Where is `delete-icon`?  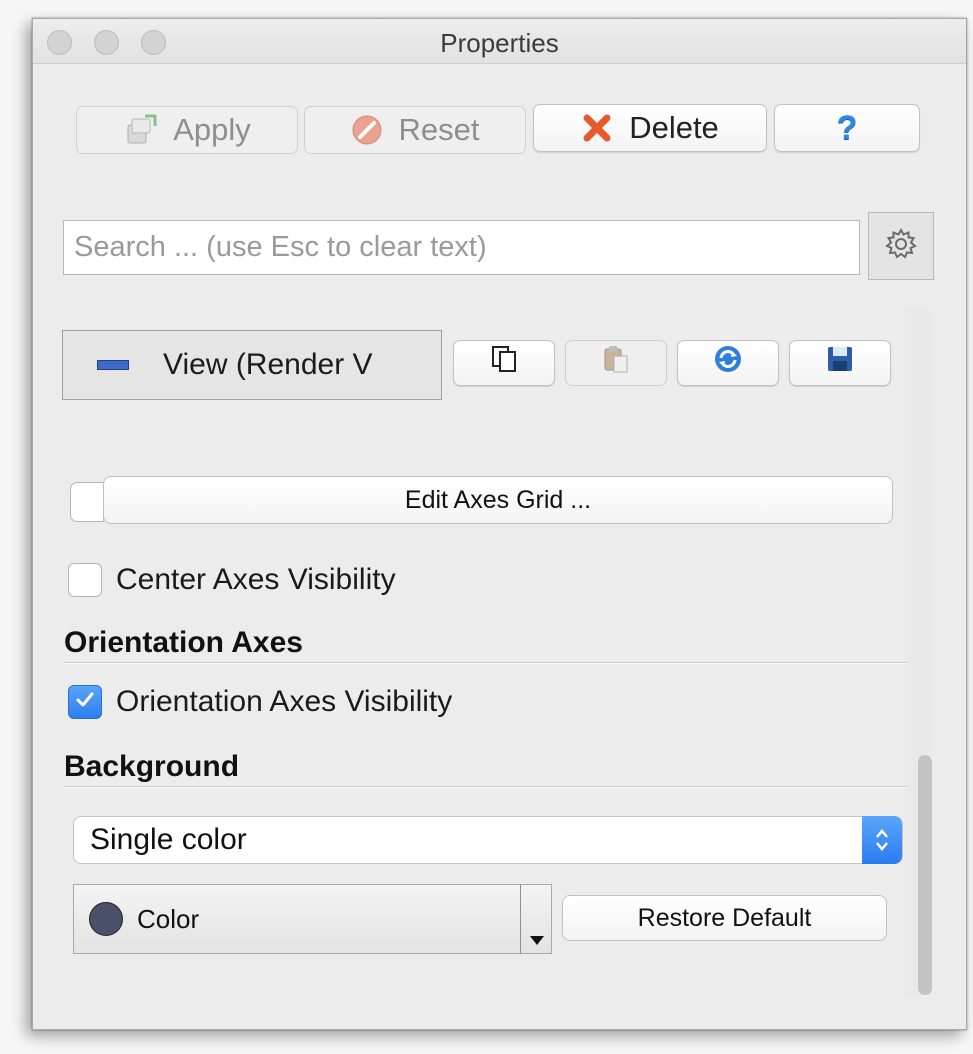 delete-icon is located at coordinates (597, 128).